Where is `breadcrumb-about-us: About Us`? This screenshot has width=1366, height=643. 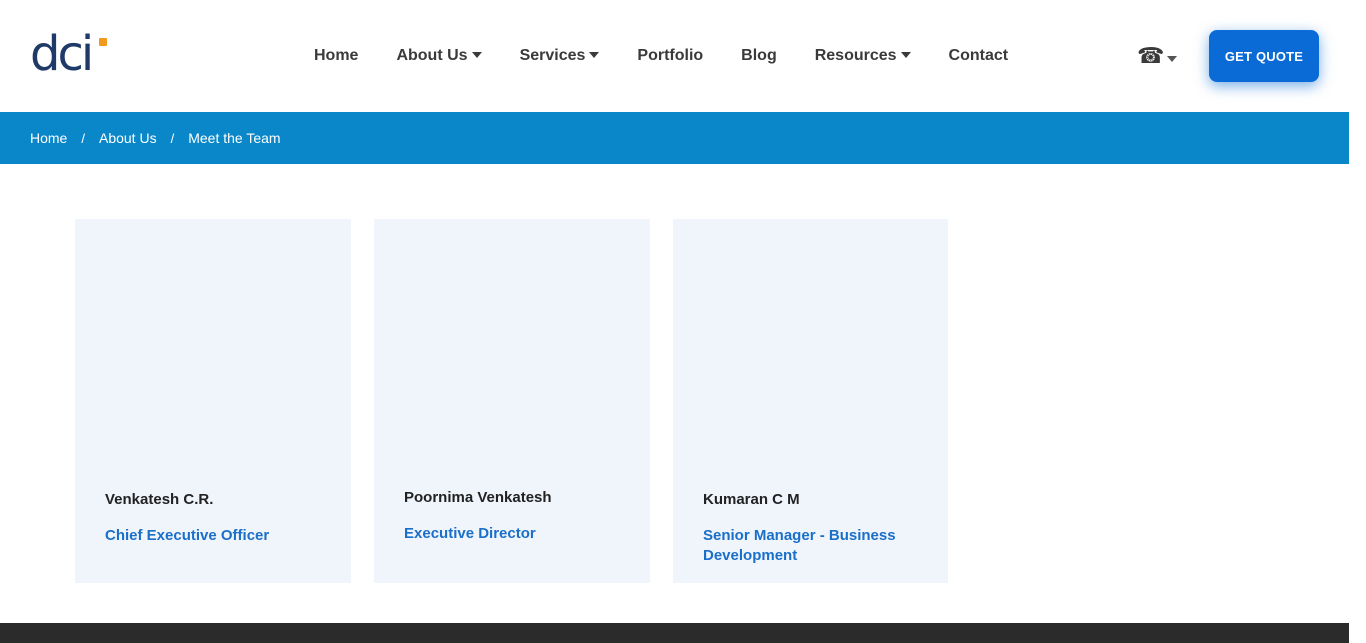
breadcrumb-about-us: About Us is located at coordinates (128, 138).